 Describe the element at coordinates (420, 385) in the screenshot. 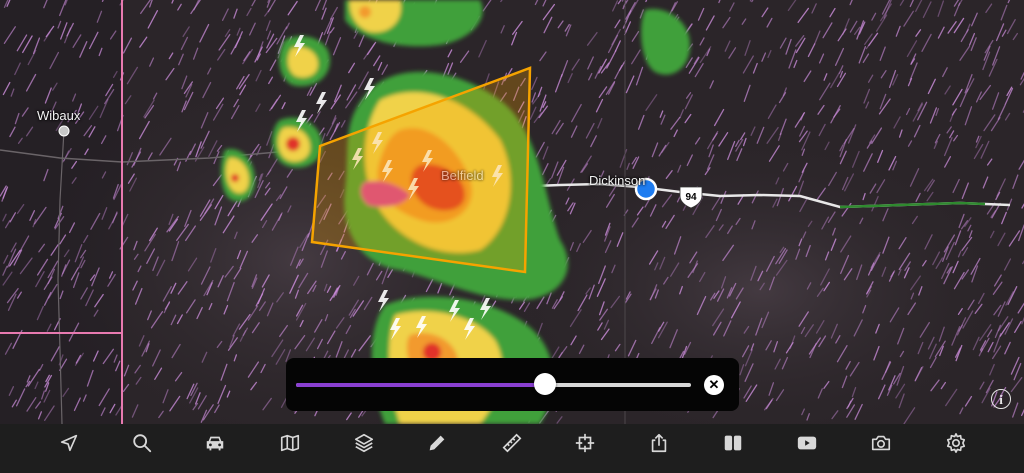

I see `timeline-track-fill` at that location.